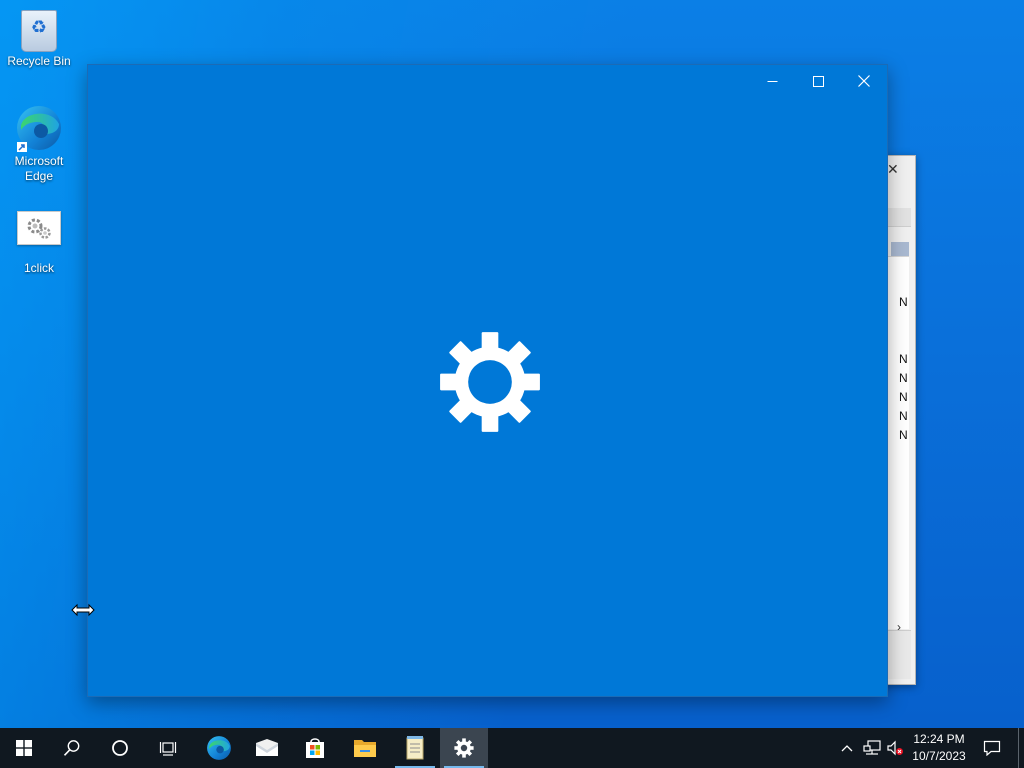 The width and height of the screenshot is (1024, 768). I want to click on close-icon, so click(864, 81).